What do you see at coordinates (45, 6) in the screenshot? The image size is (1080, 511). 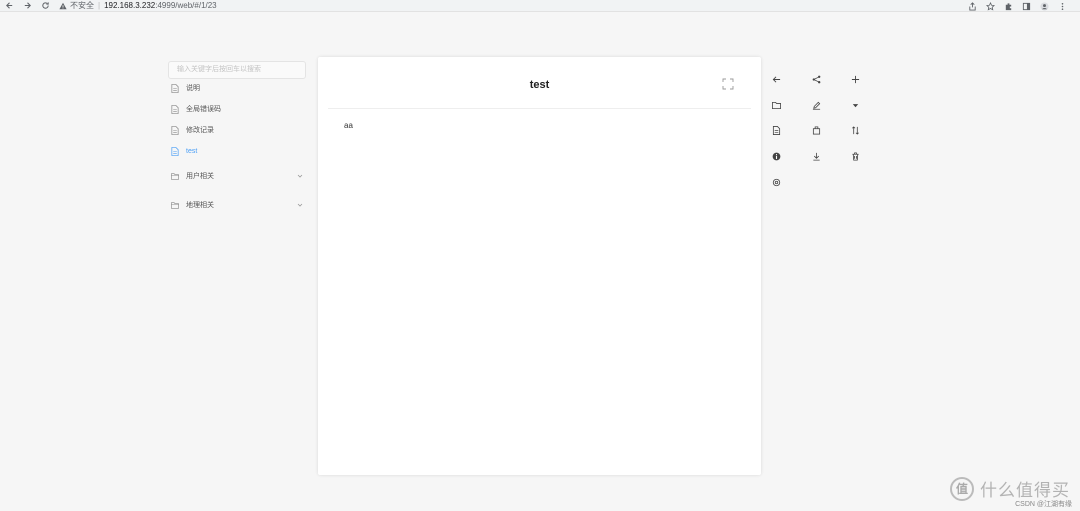 I see `reload-icon` at bounding box center [45, 6].